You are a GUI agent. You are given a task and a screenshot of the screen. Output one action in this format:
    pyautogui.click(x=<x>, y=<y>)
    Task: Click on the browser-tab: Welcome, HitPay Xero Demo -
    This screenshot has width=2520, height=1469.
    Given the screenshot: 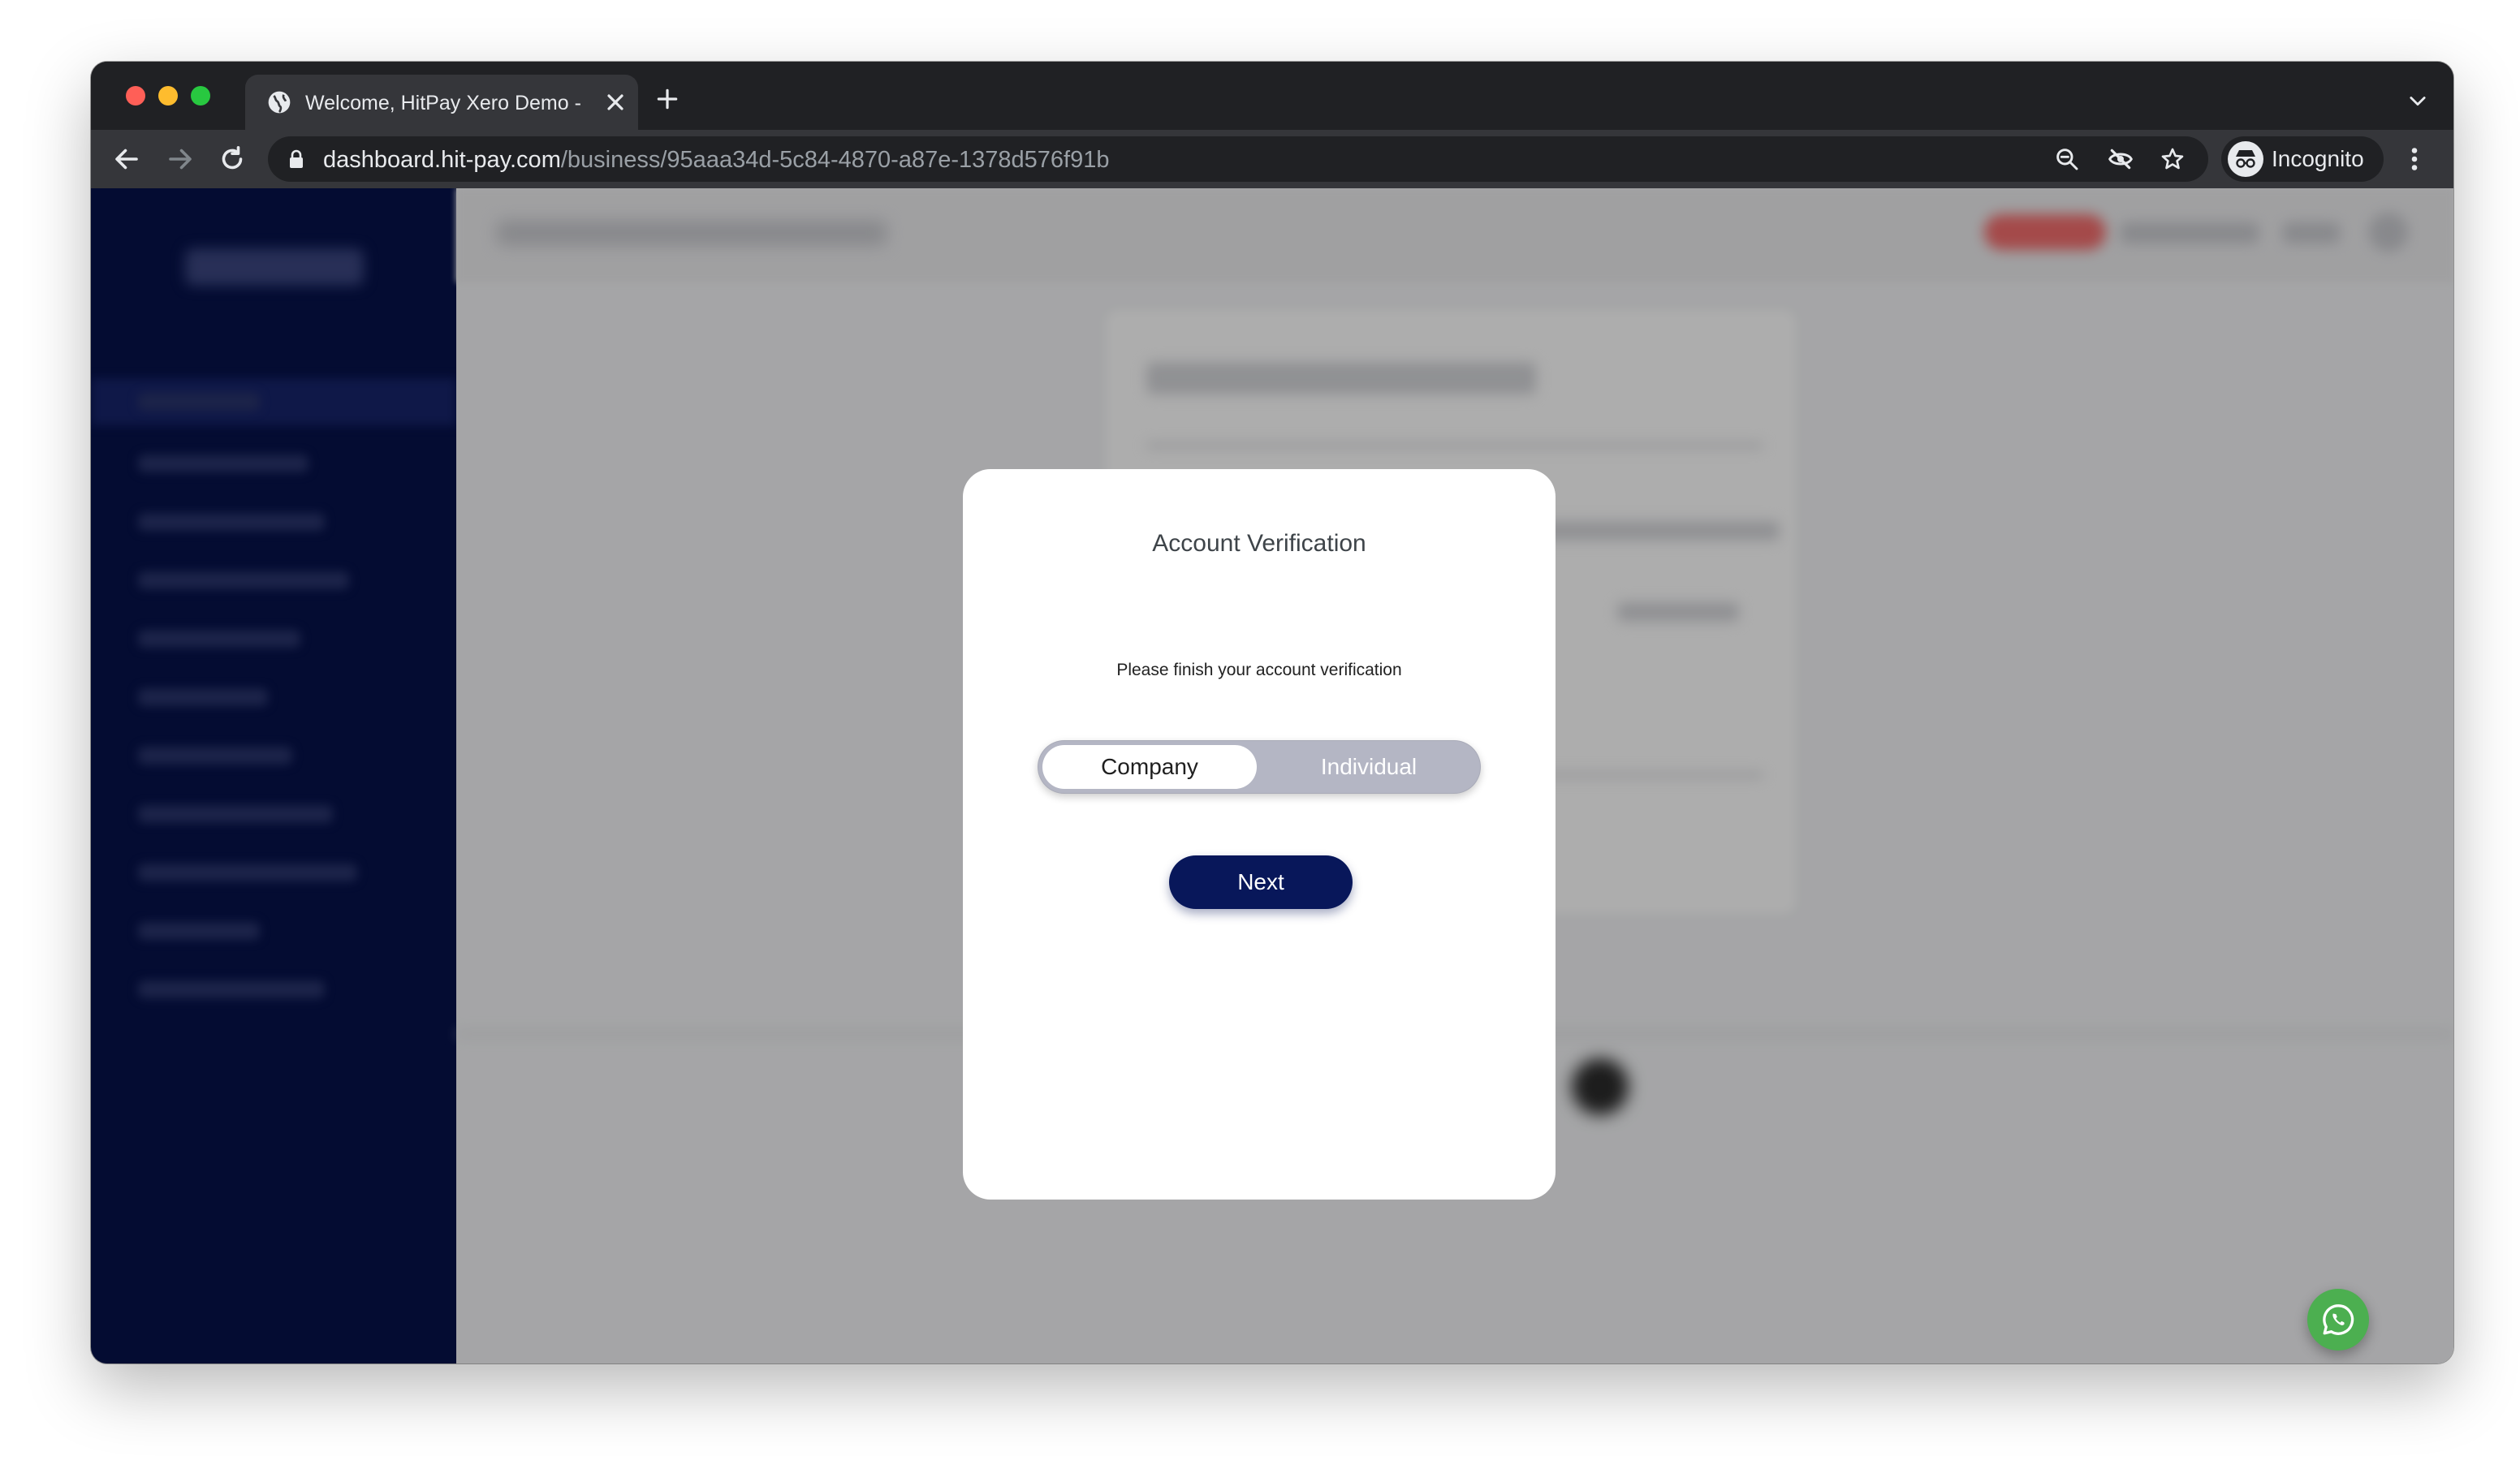 What is the action you would take?
    pyautogui.click(x=442, y=102)
    